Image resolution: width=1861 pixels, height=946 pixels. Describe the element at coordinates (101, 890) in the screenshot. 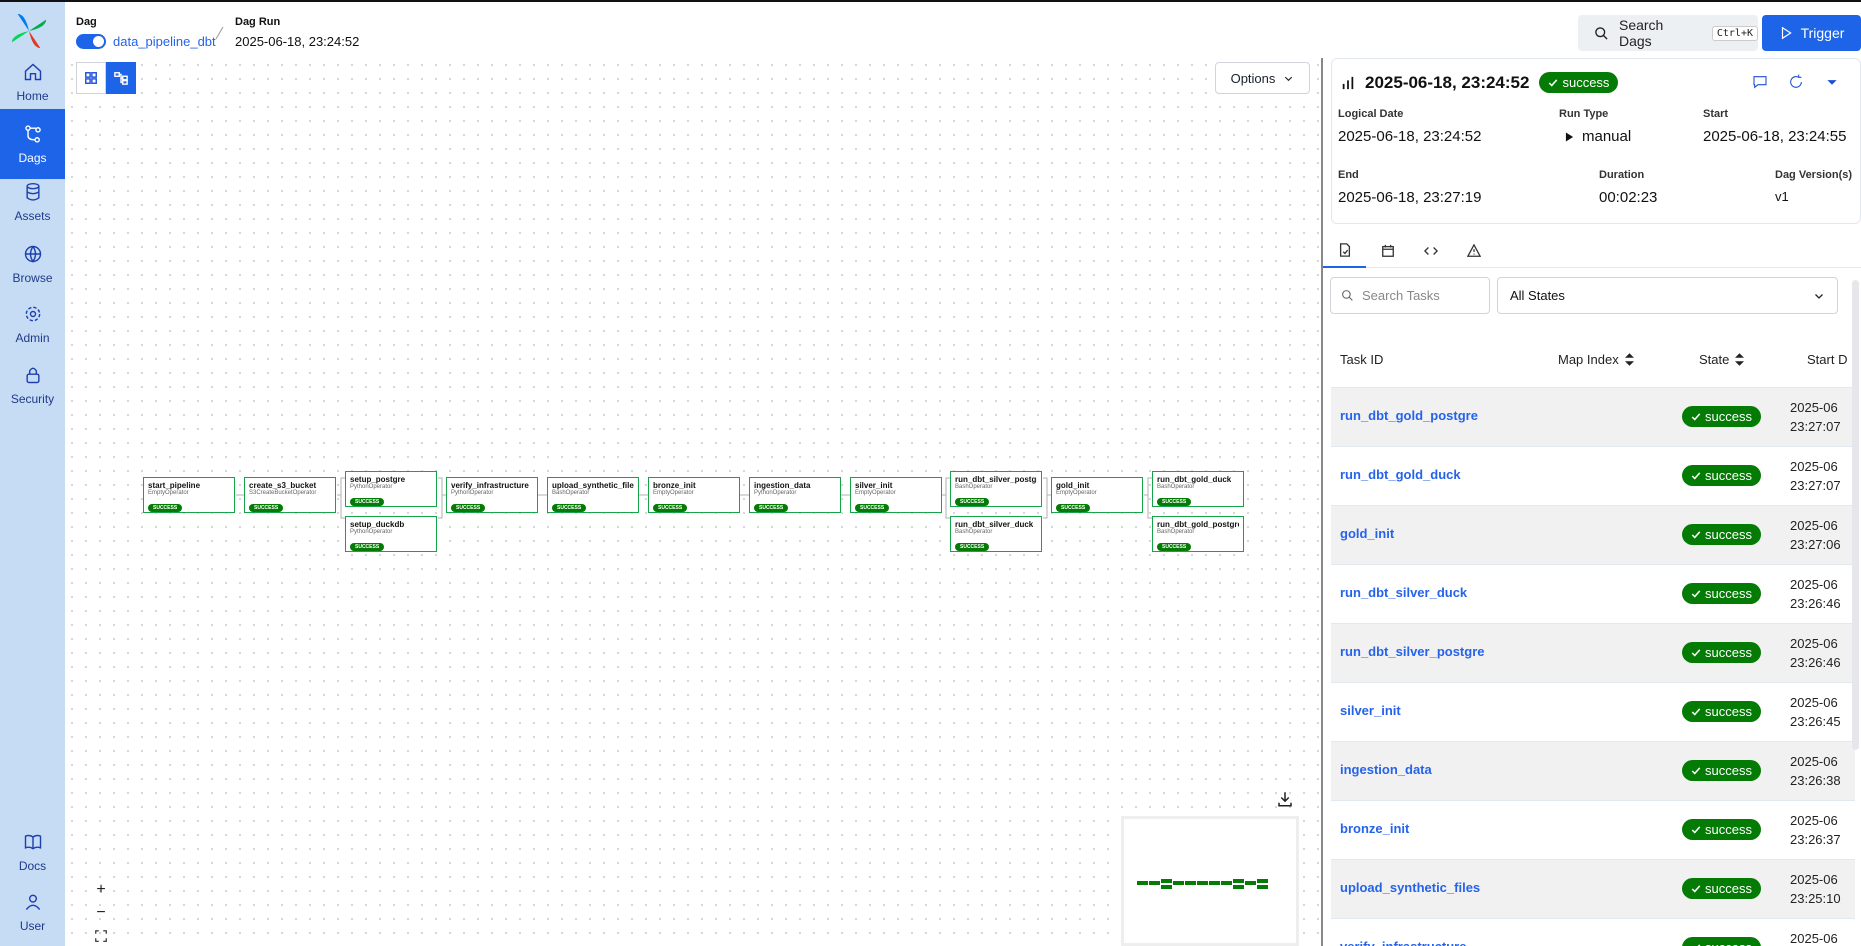

I see `zoom-in-button: +` at that location.